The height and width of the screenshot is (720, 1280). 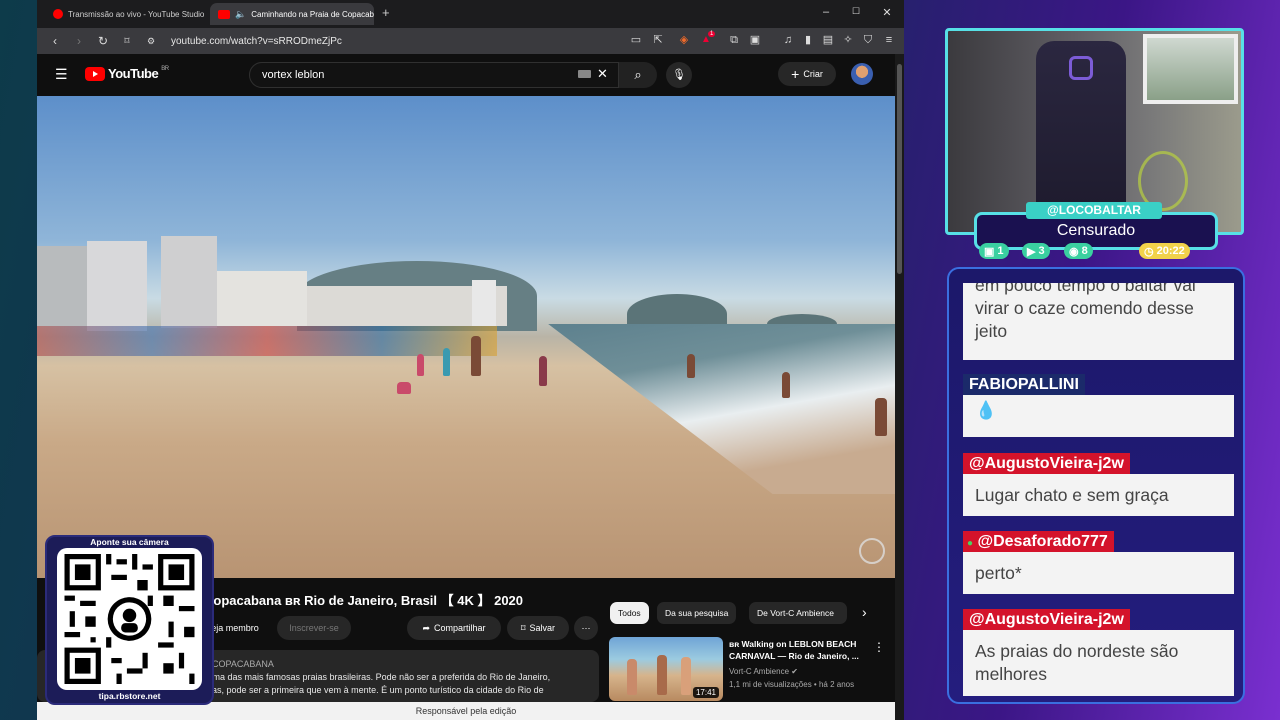 I want to click on music-icon: ♫, so click(x=788, y=40).